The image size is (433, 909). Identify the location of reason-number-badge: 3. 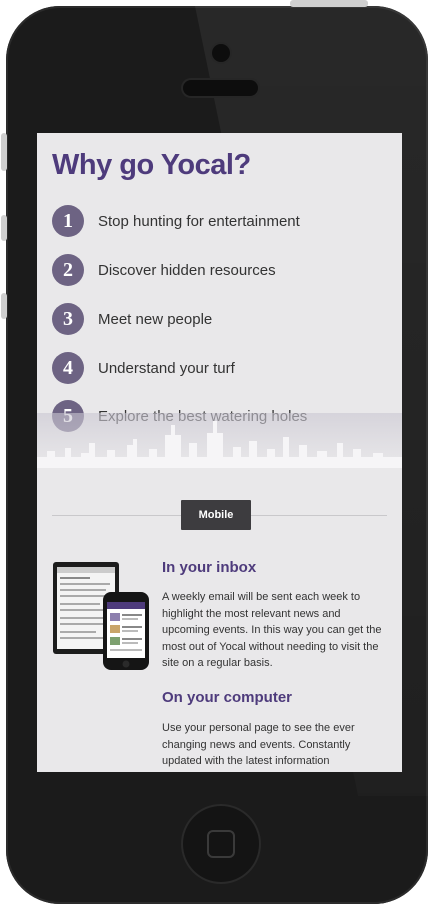
(68, 319).